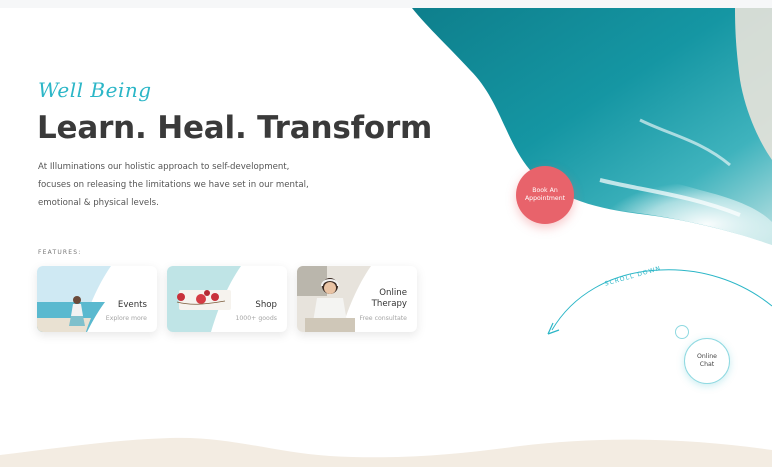  Describe the element at coordinates (235, 128) in the screenshot. I see `page-title: Learn. Heal. Transform` at that location.